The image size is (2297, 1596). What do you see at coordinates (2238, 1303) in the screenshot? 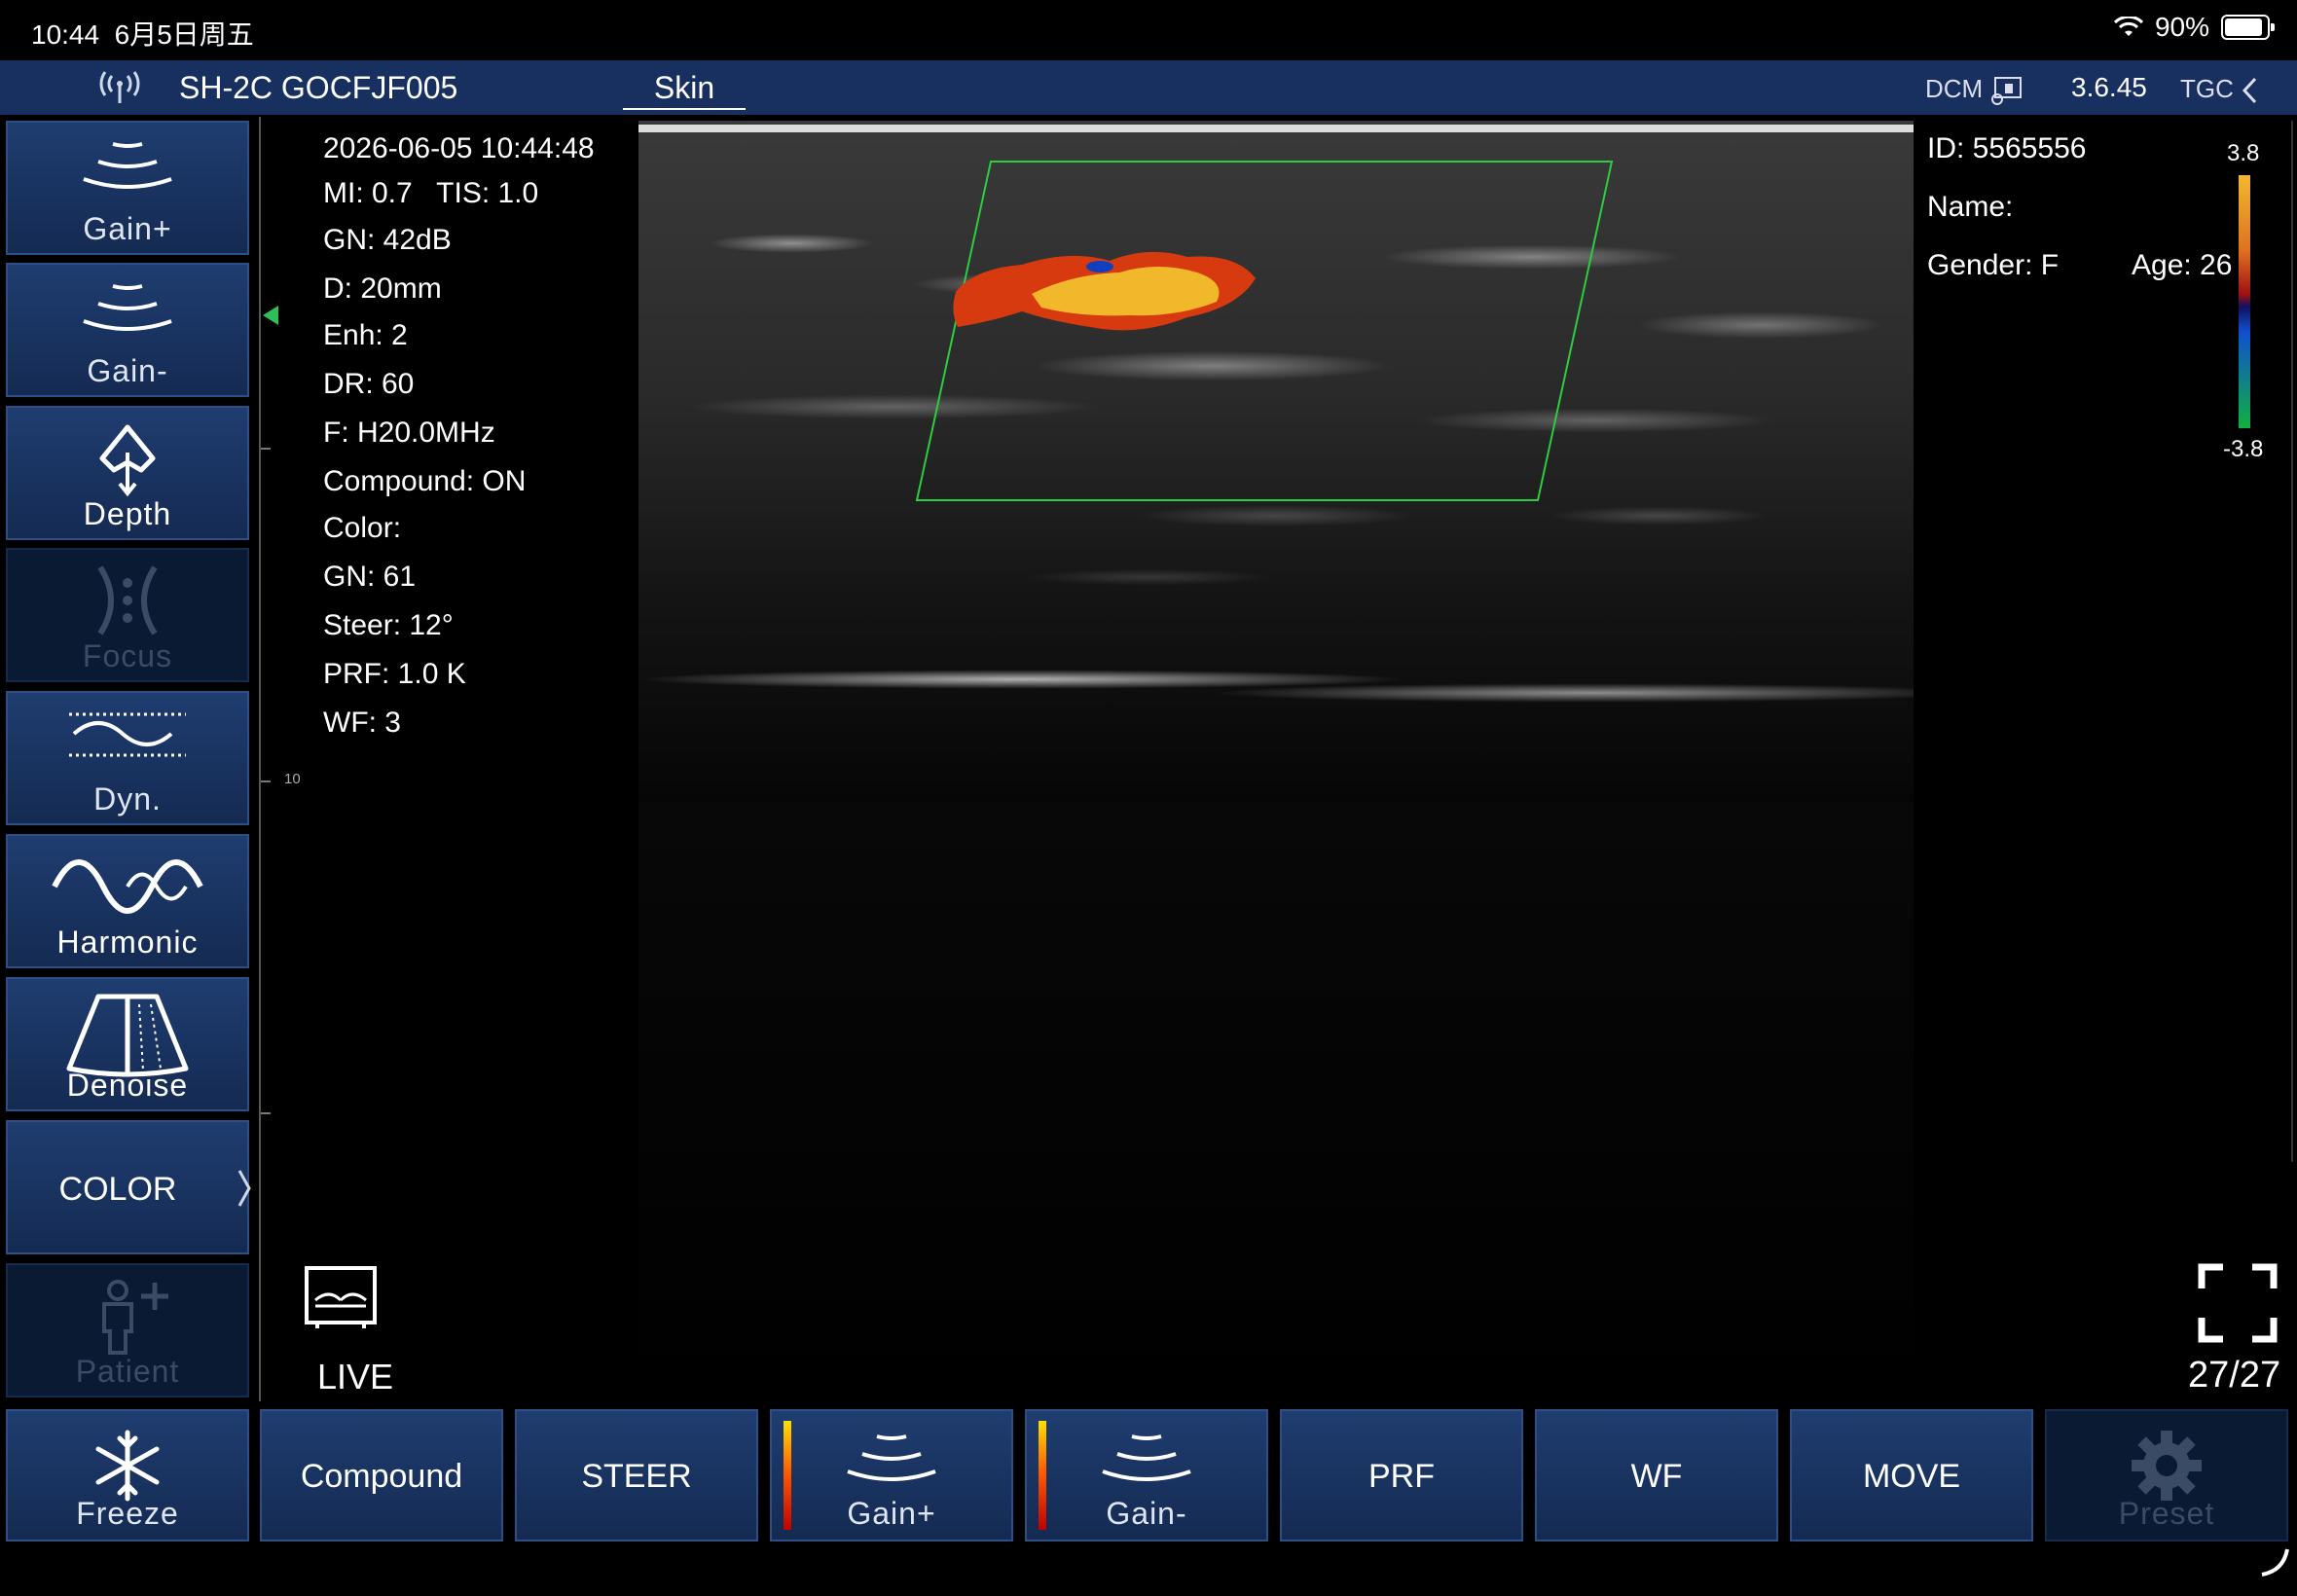
I see `fullscreen-icon` at bounding box center [2238, 1303].